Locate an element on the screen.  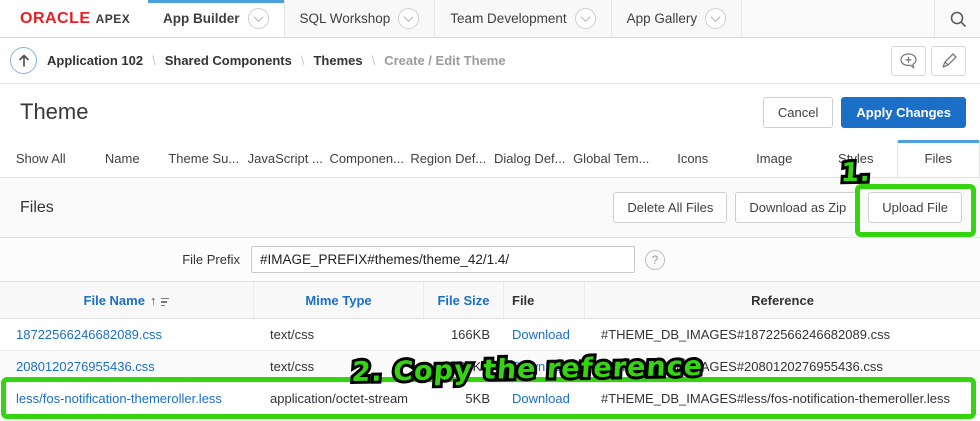
nav-tab-label: Team Development is located at coordinates (508, 18).